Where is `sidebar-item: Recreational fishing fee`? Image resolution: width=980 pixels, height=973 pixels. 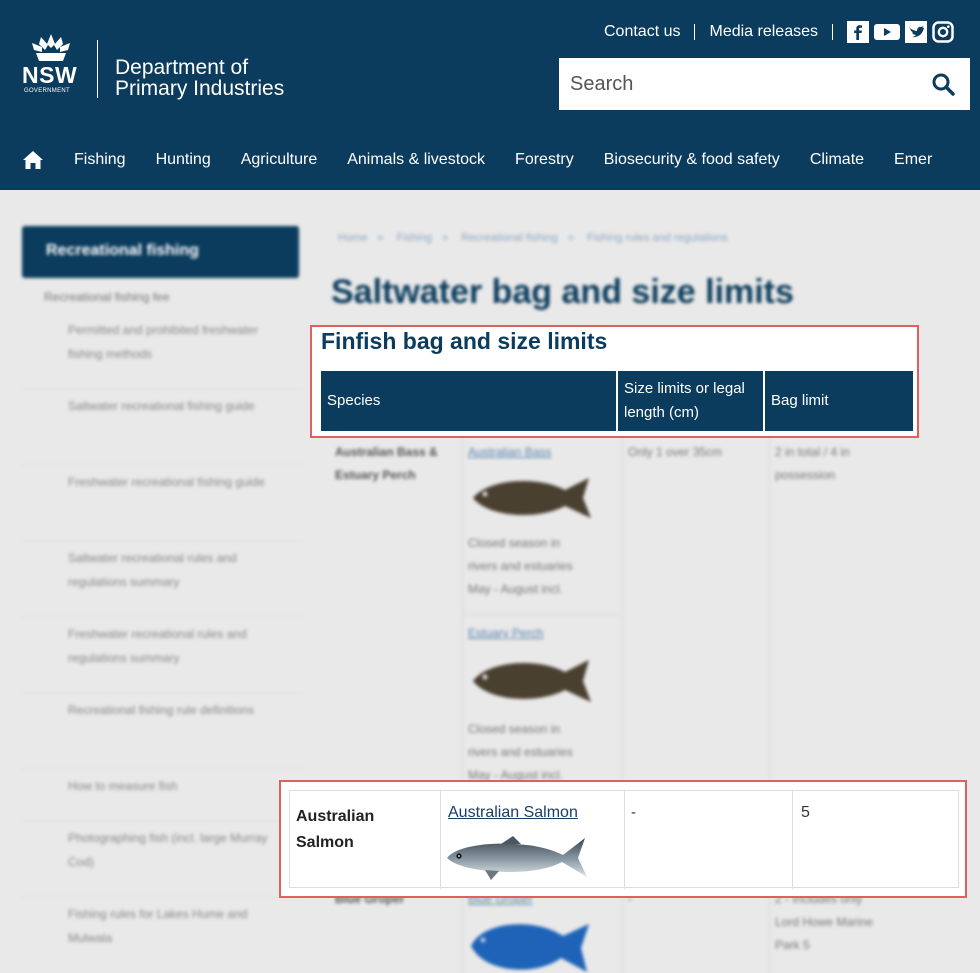 sidebar-item: Recreational fishing fee is located at coordinates (162, 304).